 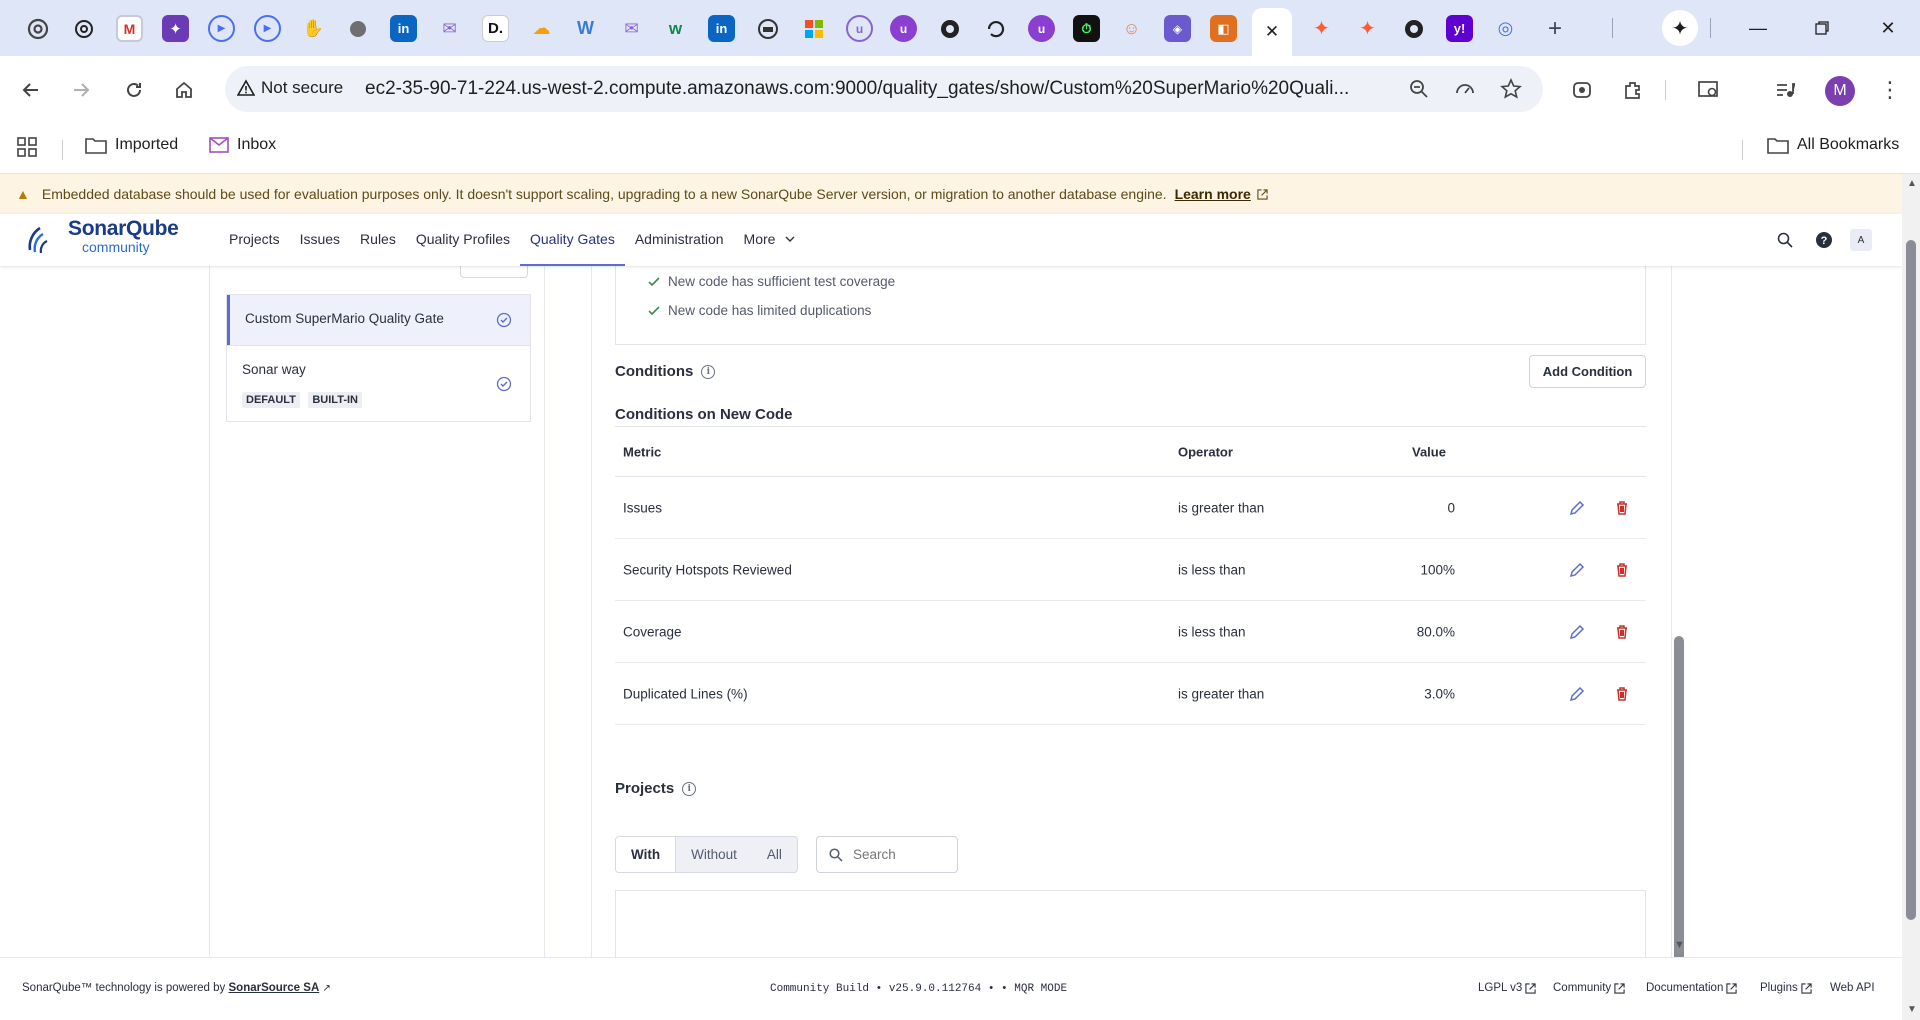 What do you see at coordinates (1177, 28) in the screenshot?
I see `purple-tab-icon: ◈` at bounding box center [1177, 28].